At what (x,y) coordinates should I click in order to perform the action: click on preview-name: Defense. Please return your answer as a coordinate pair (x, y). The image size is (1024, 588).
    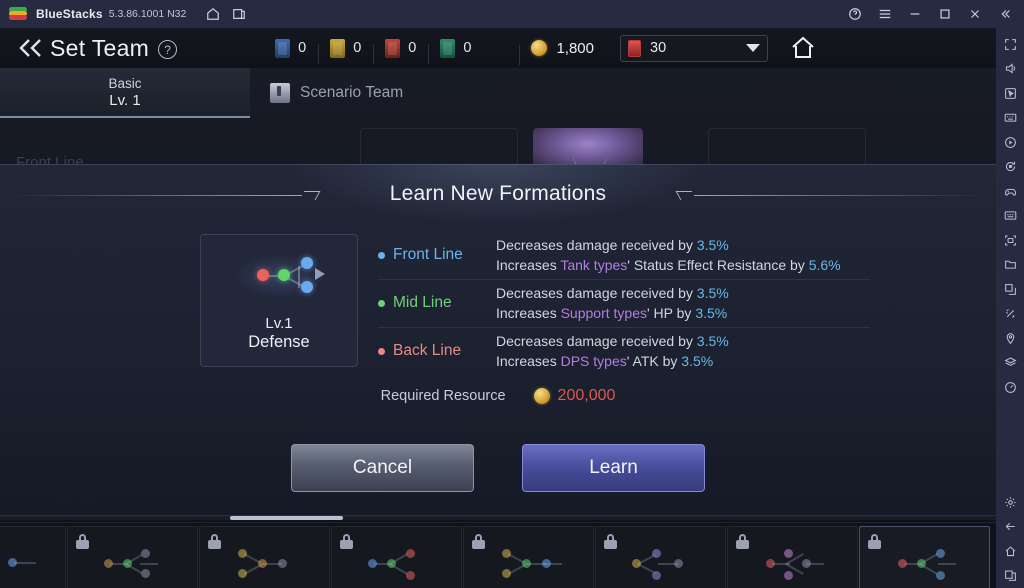
    Looking at the image, I should click on (279, 342).